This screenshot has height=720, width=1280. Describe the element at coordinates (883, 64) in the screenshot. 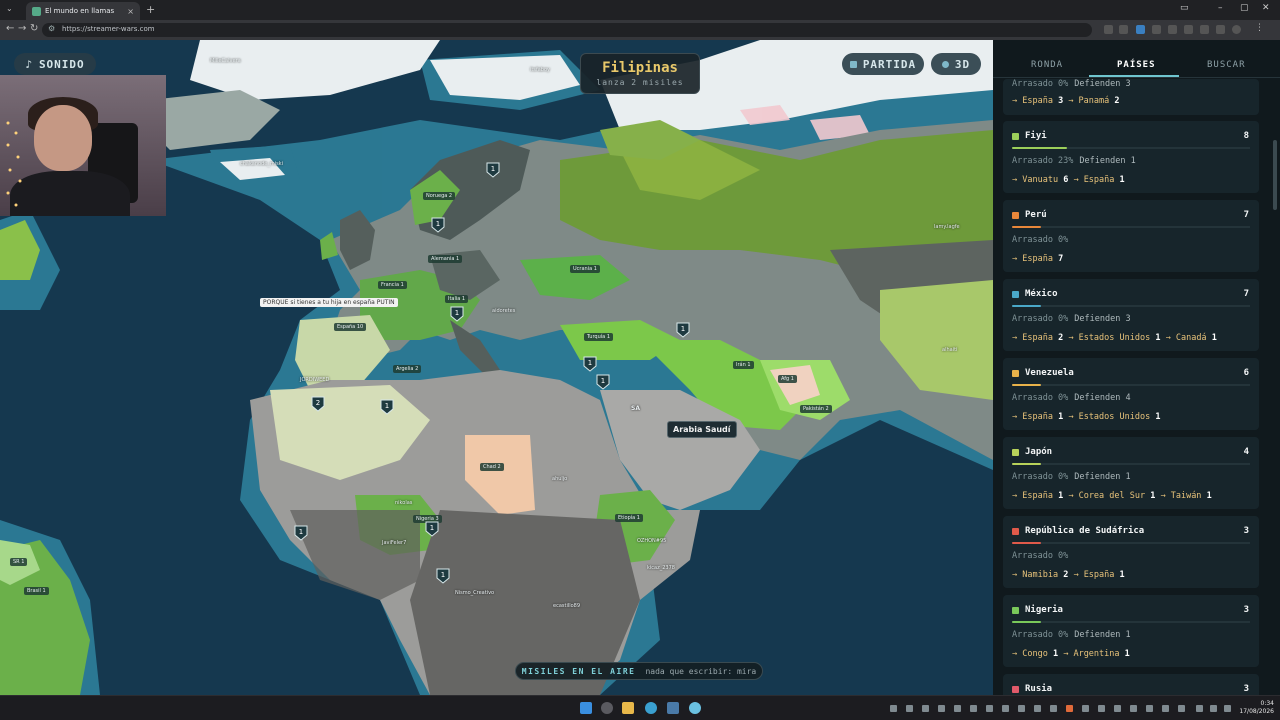

I see `partida-button: PARTIDA` at that location.